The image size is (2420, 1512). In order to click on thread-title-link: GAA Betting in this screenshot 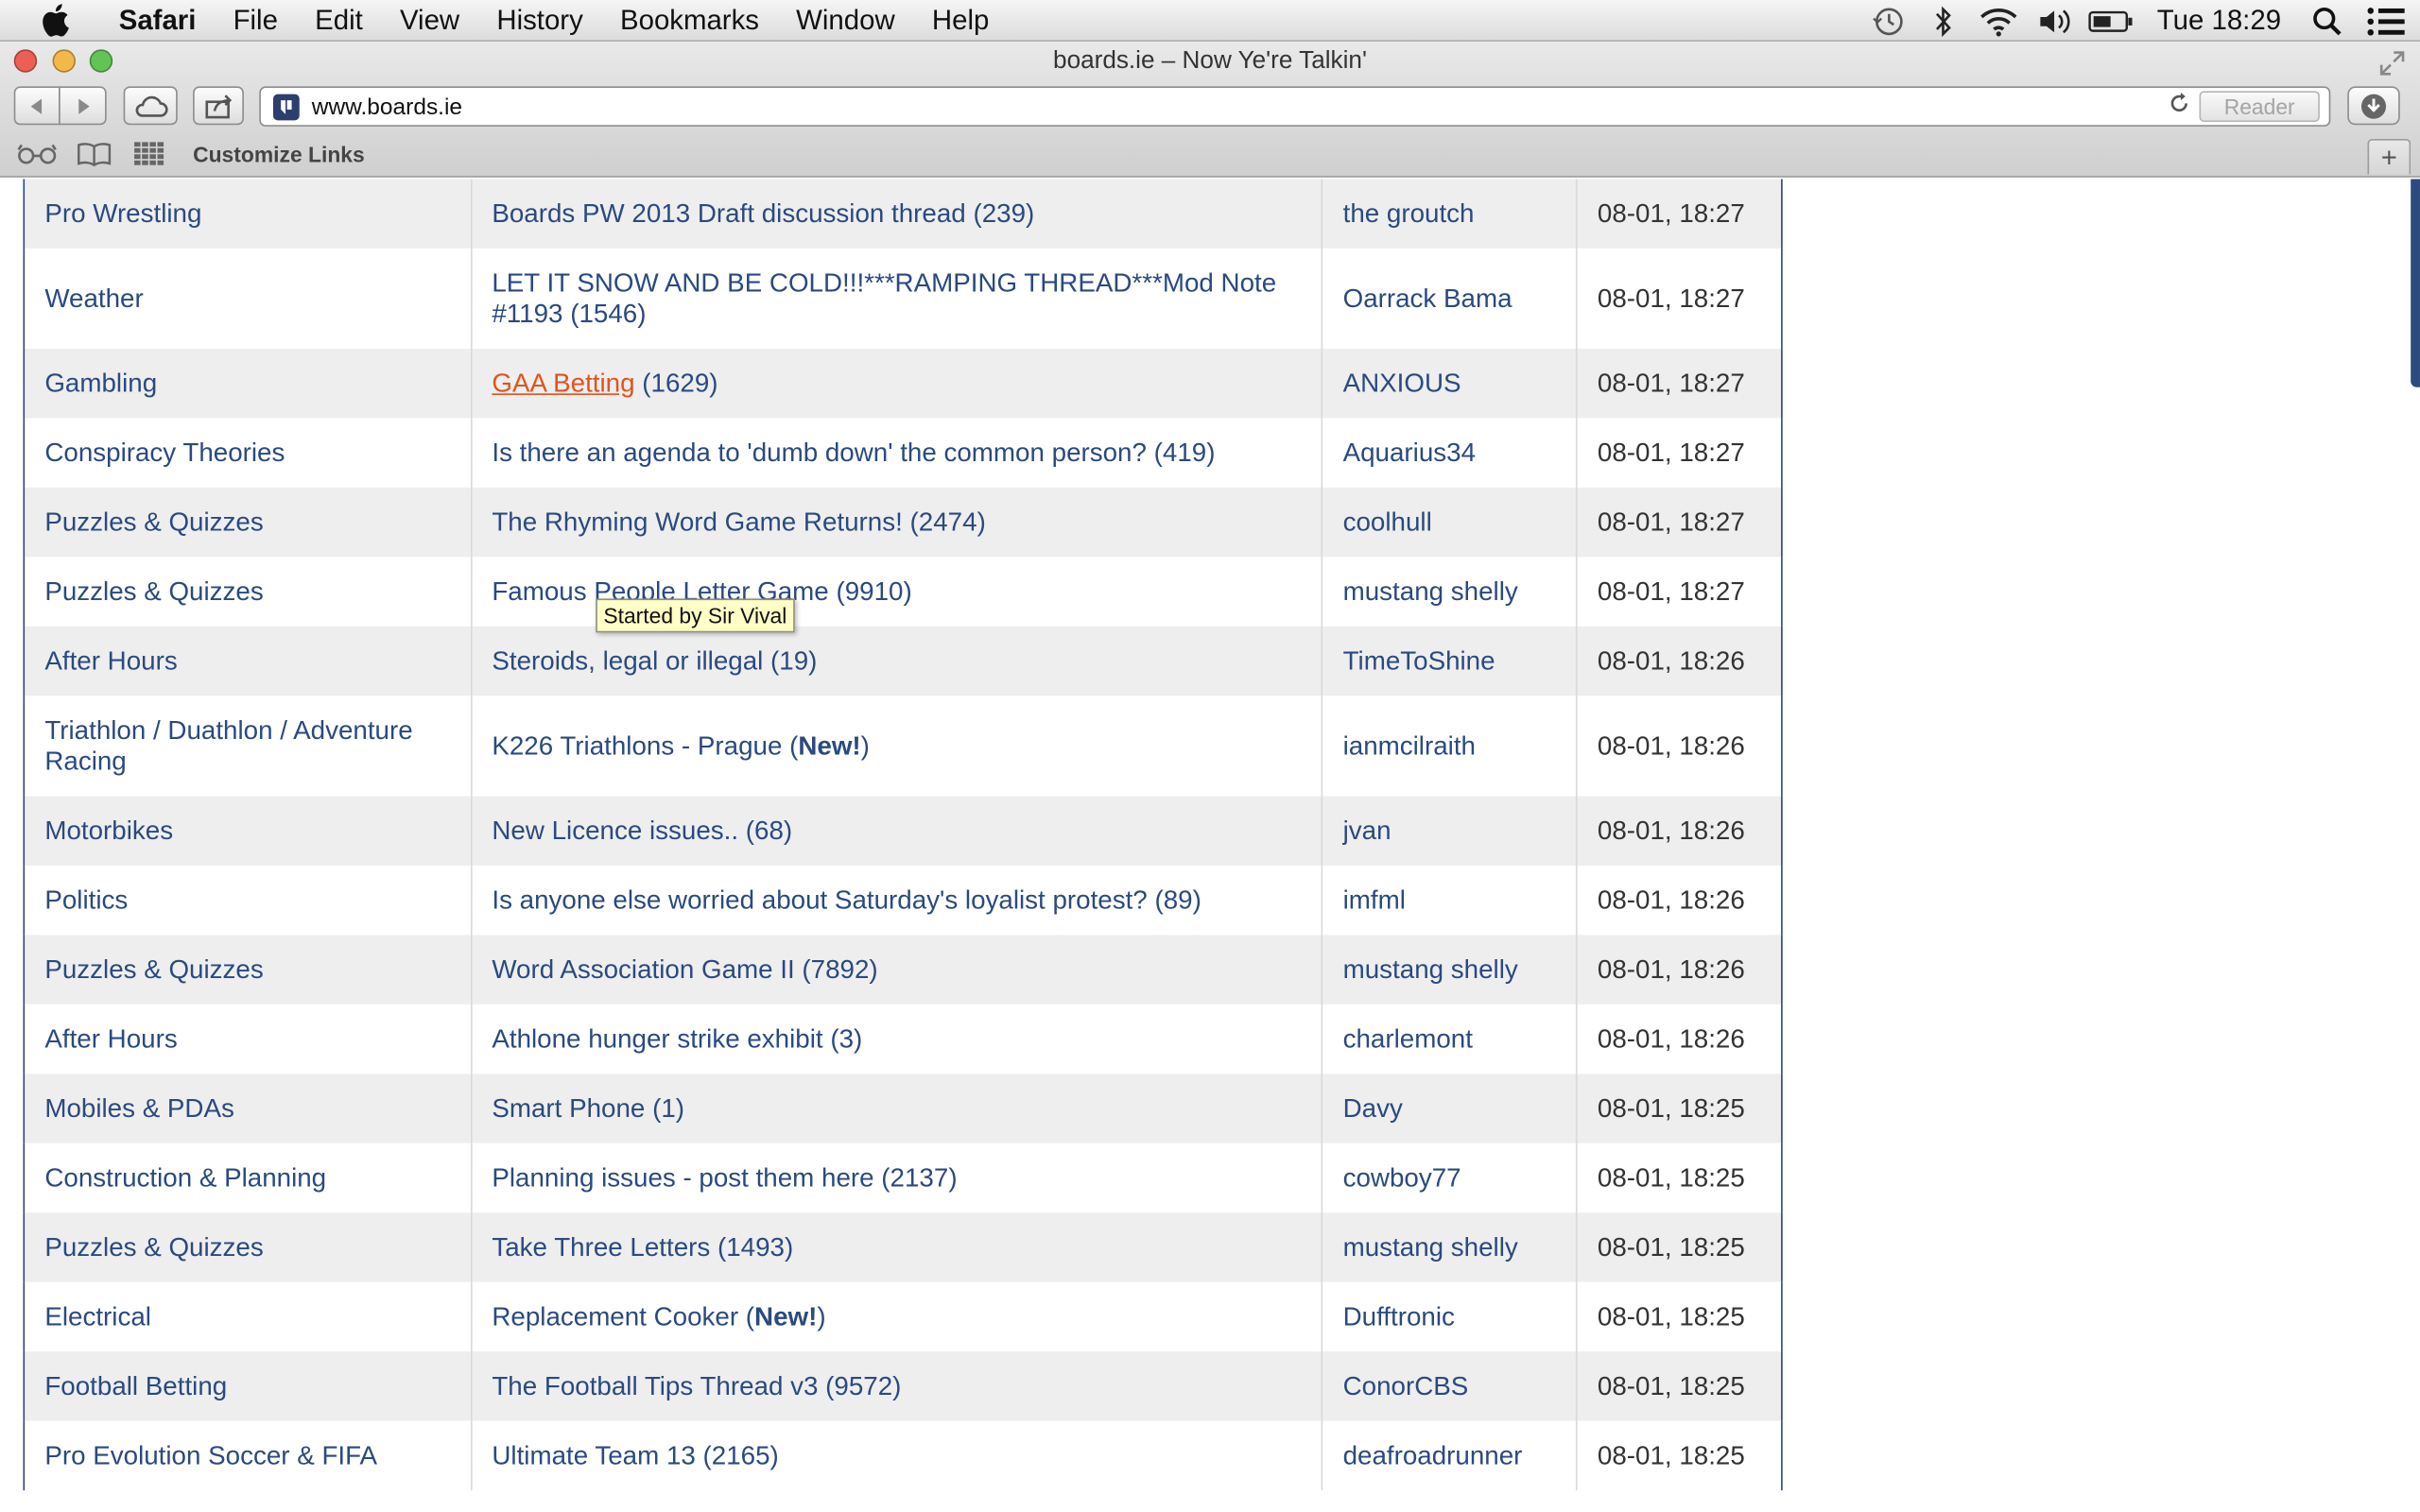, I will do `click(563, 382)`.